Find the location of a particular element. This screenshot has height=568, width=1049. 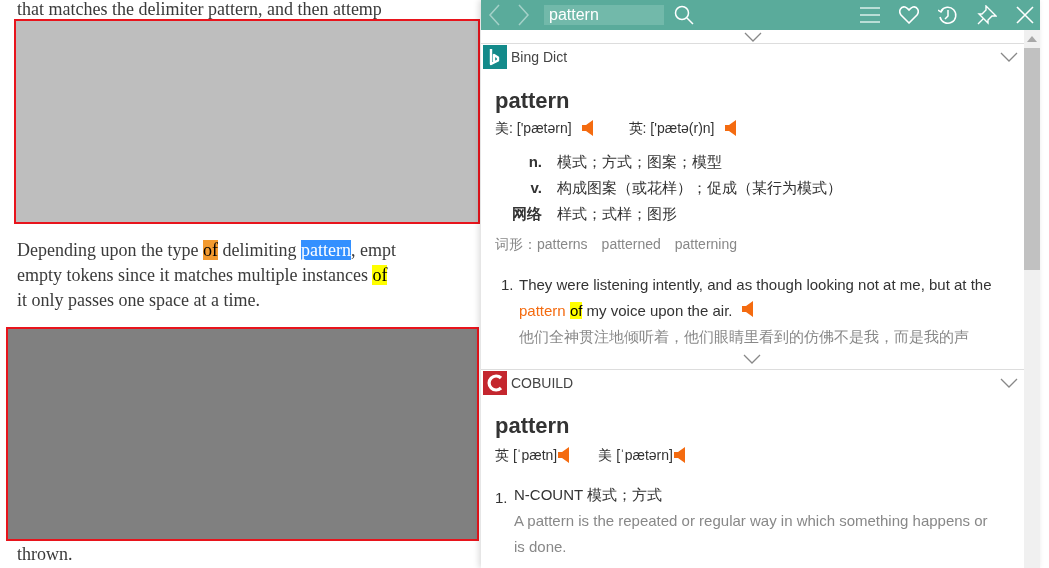

scrollbar is located at coordinates (1032, 299).